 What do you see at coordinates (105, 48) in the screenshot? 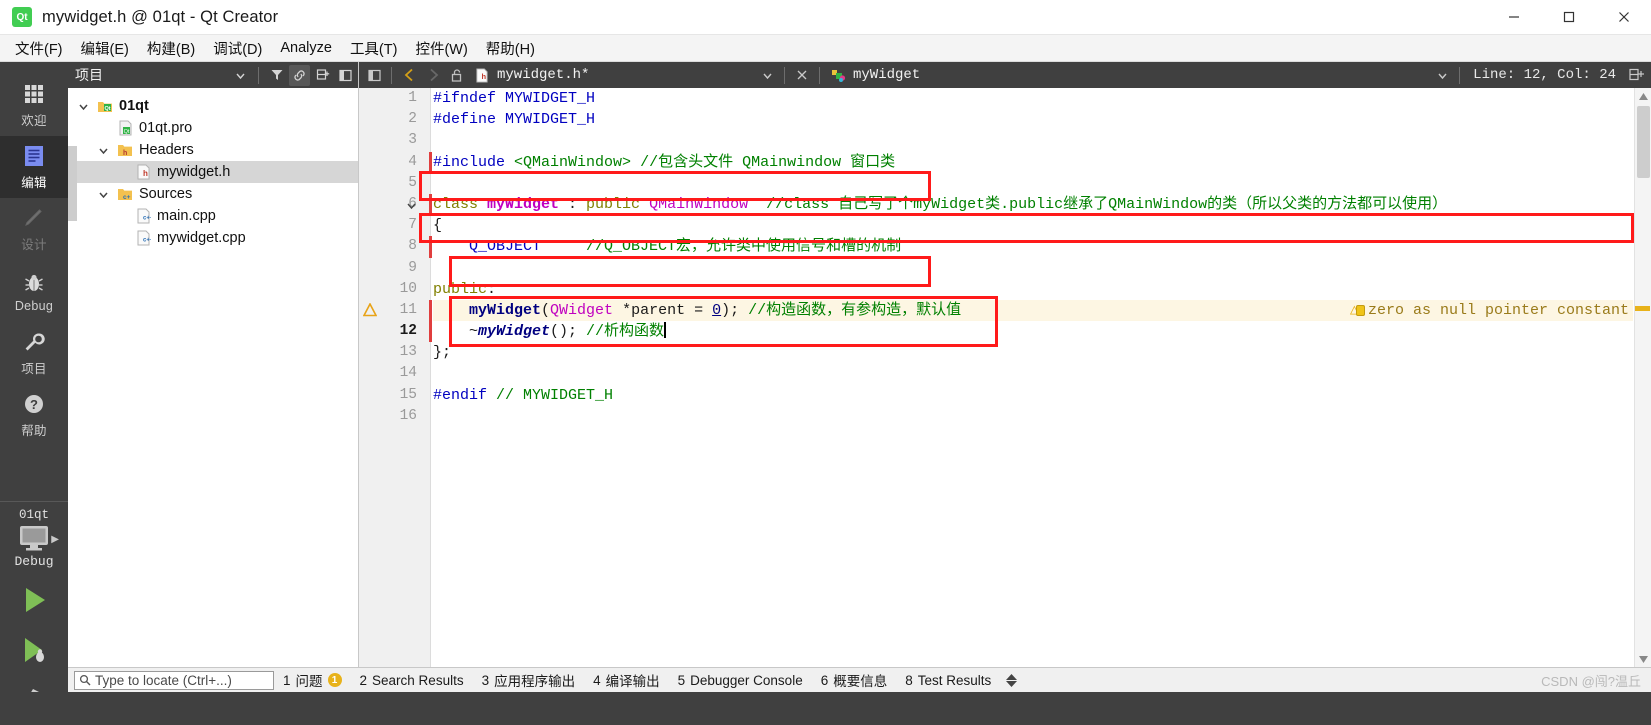
I see `menu-edit: 编辑(E)` at bounding box center [105, 48].